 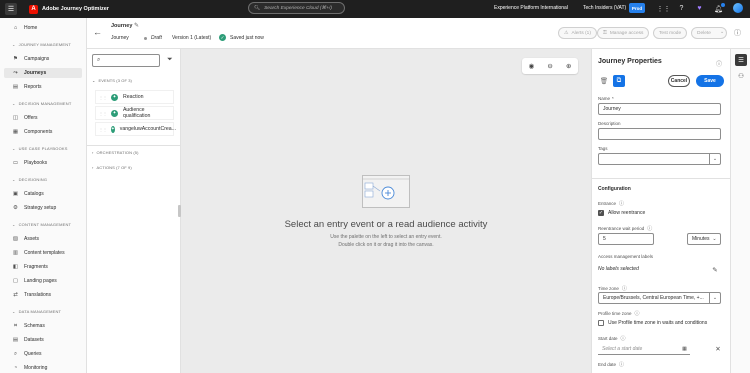 I want to click on nav-label: Datasets, so click(x=34, y=340).